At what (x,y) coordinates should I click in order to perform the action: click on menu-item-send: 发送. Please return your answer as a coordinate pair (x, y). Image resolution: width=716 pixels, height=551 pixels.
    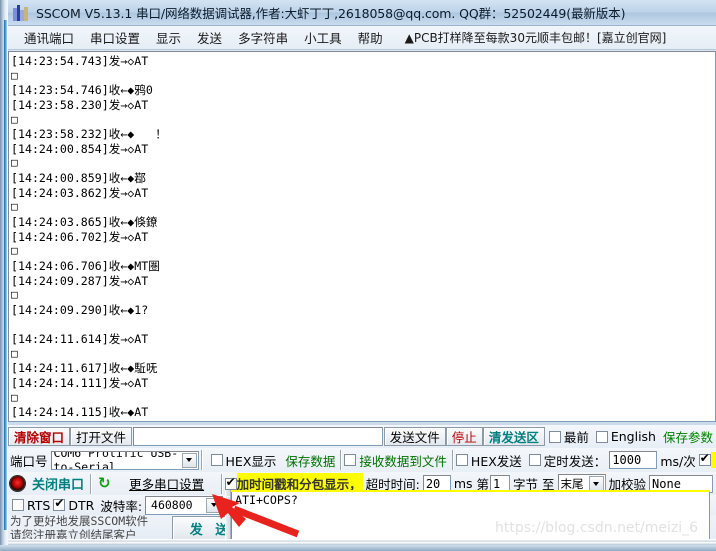
    Looking at the image, I should click on (209, 37).